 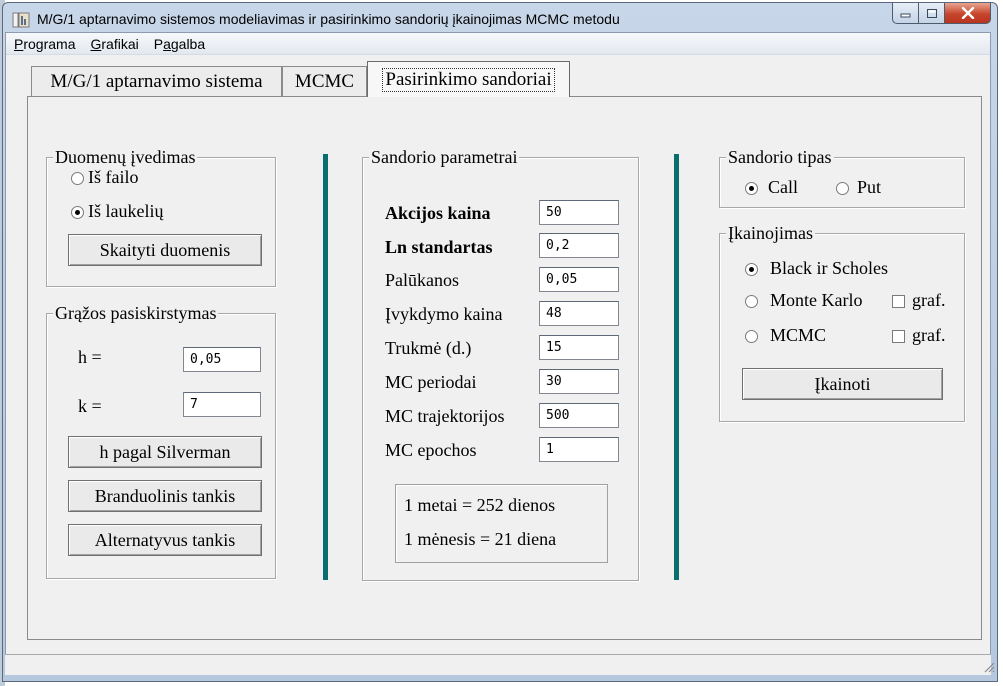 What do you see at coordinates (480, 505) in the screenshot?
I see `year-days-note: 1 metai = 252 dienos` at bounding box center [480, 505].